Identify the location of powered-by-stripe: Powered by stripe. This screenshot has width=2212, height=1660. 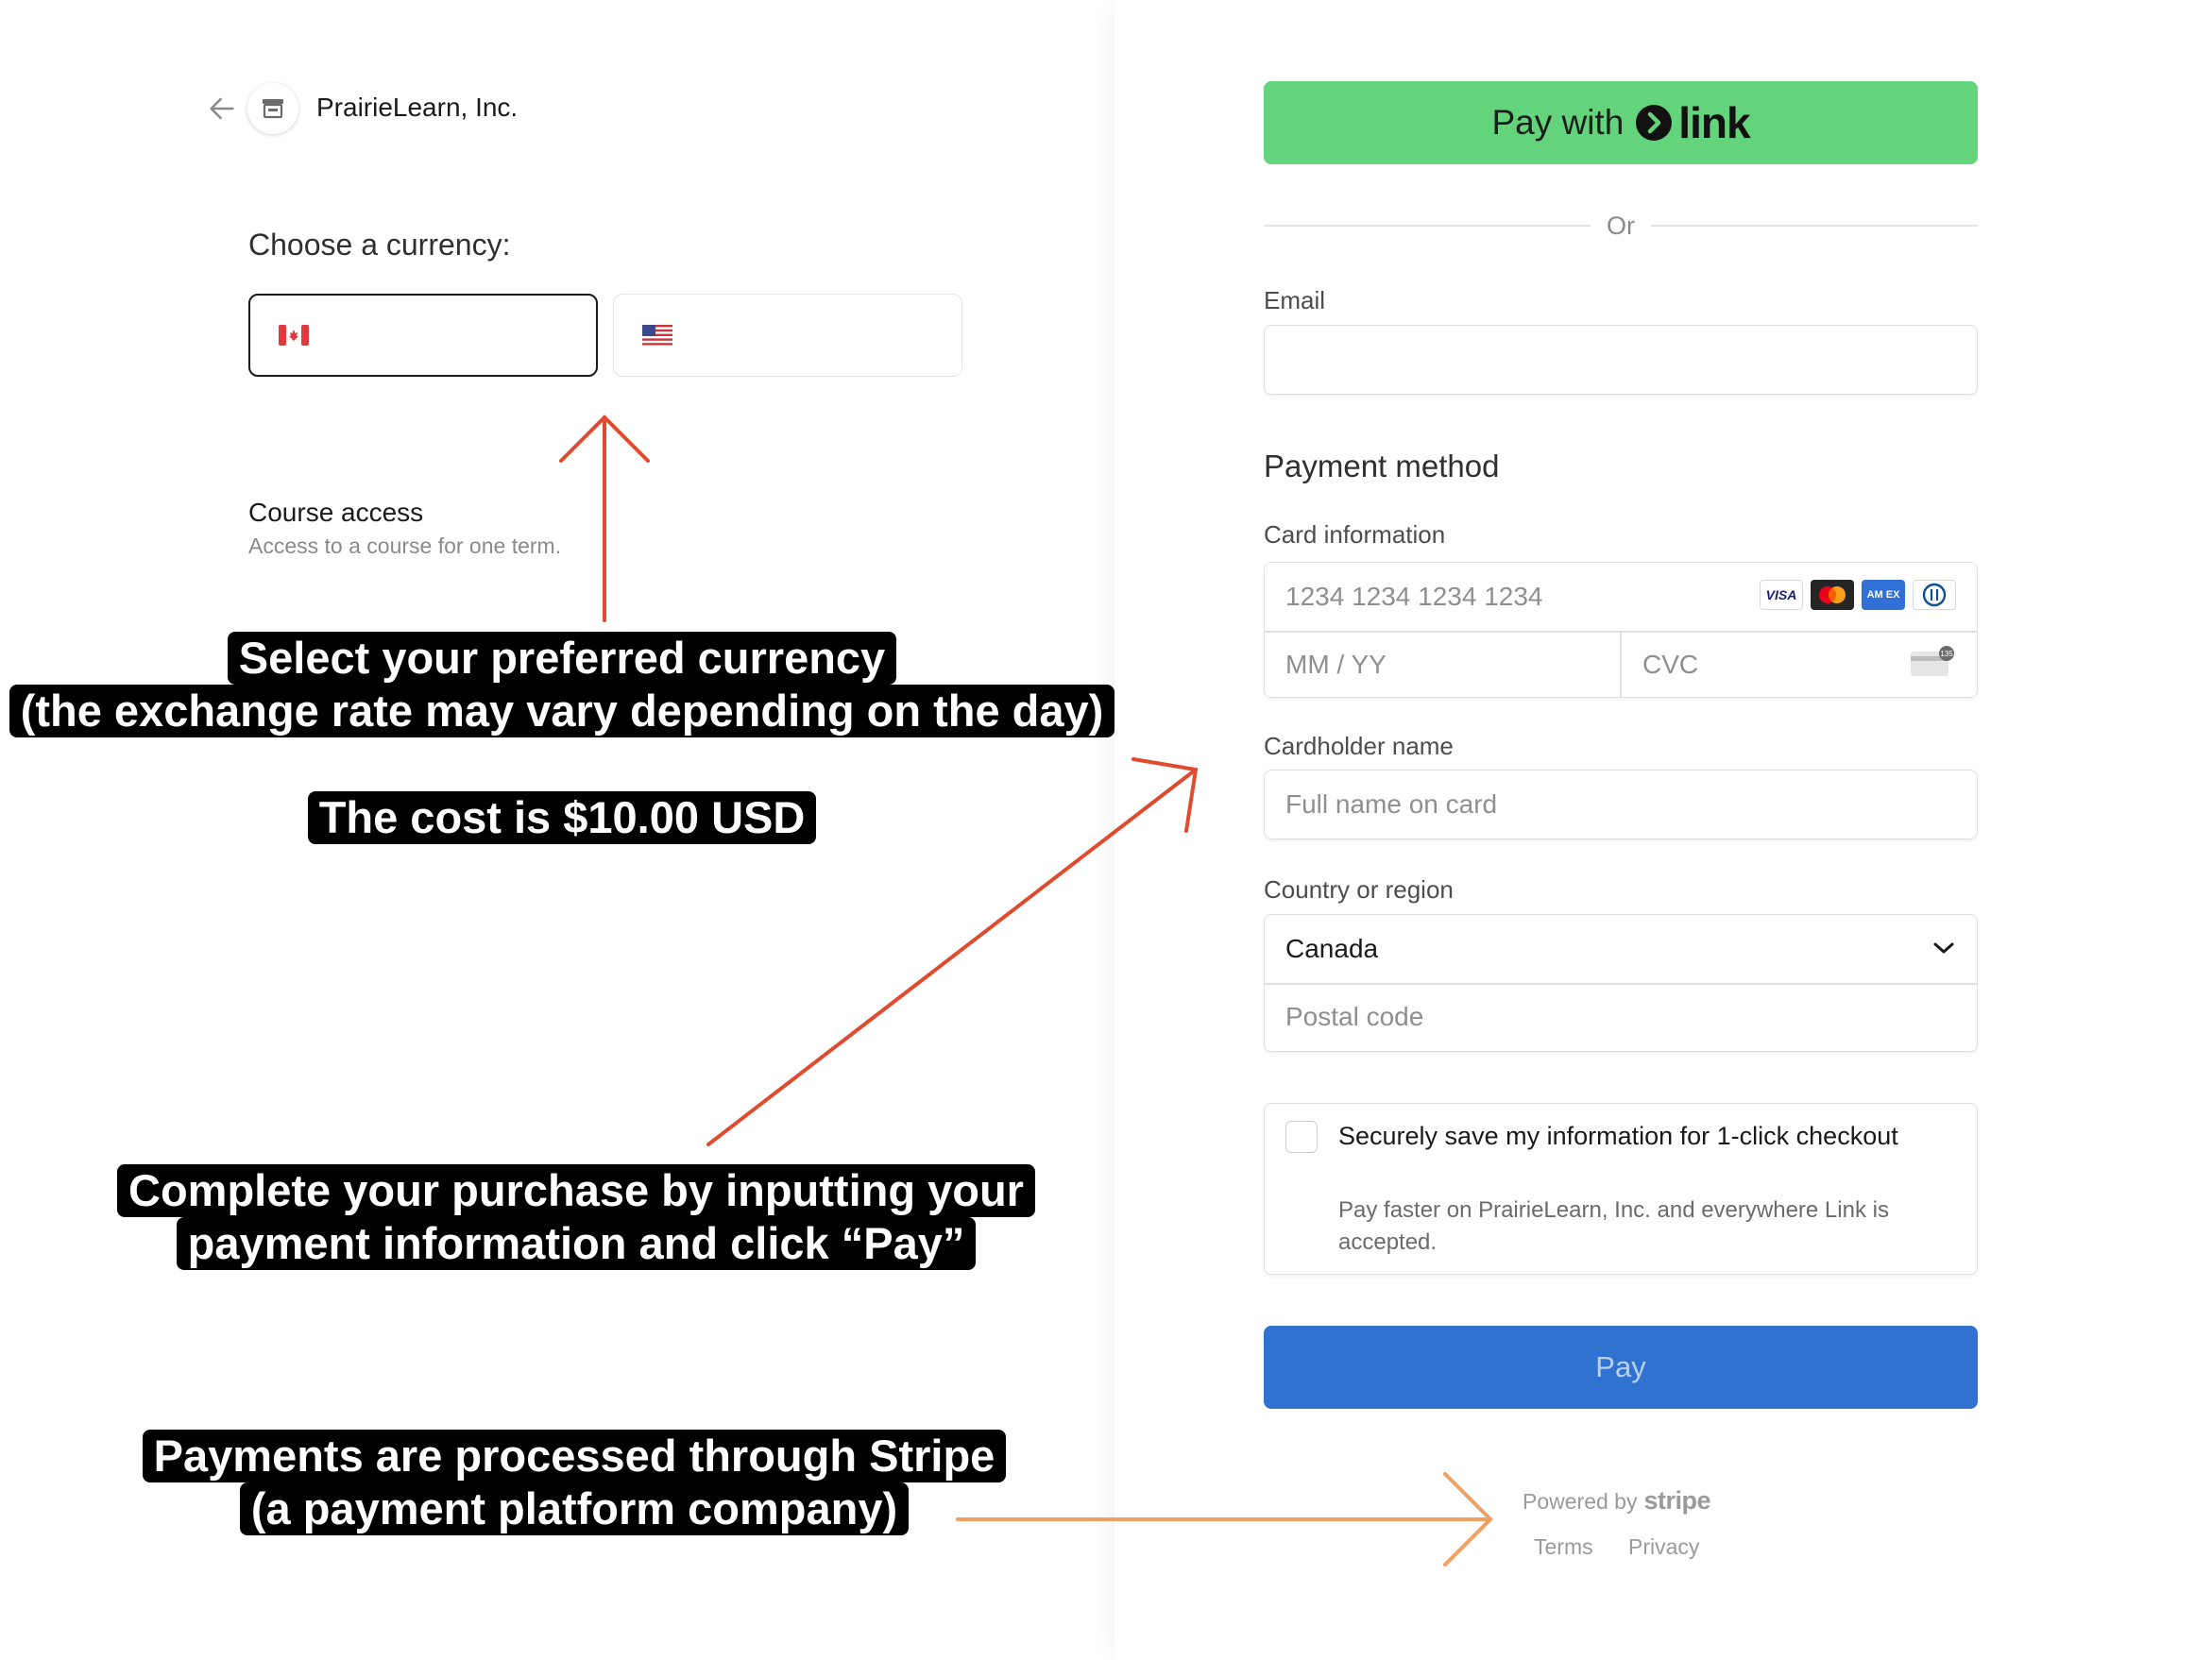
(1616, 1501).